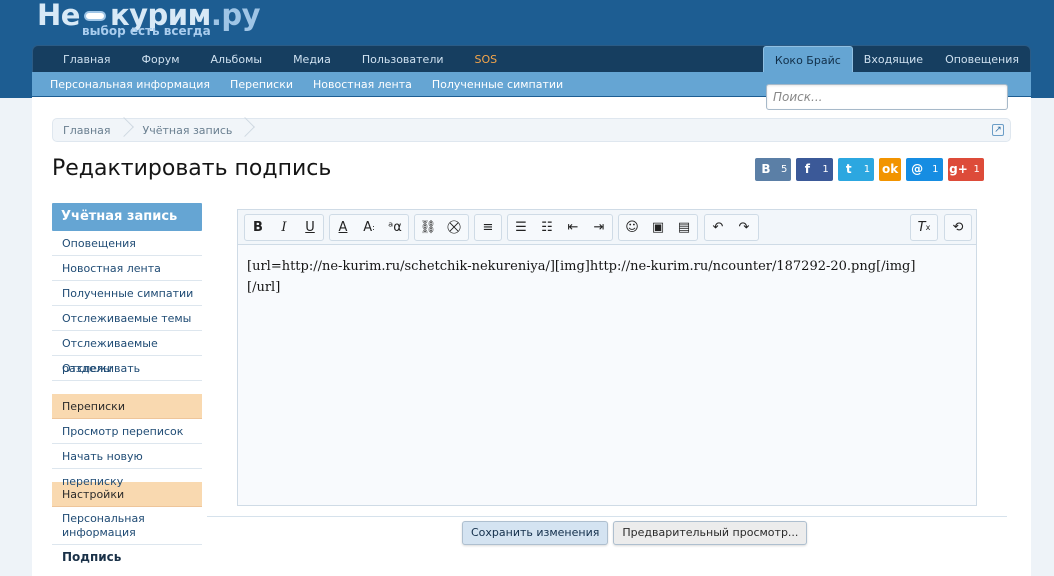 This screenshot has width=1054, height=576. I want to click on form-divider, so click(607, 516).